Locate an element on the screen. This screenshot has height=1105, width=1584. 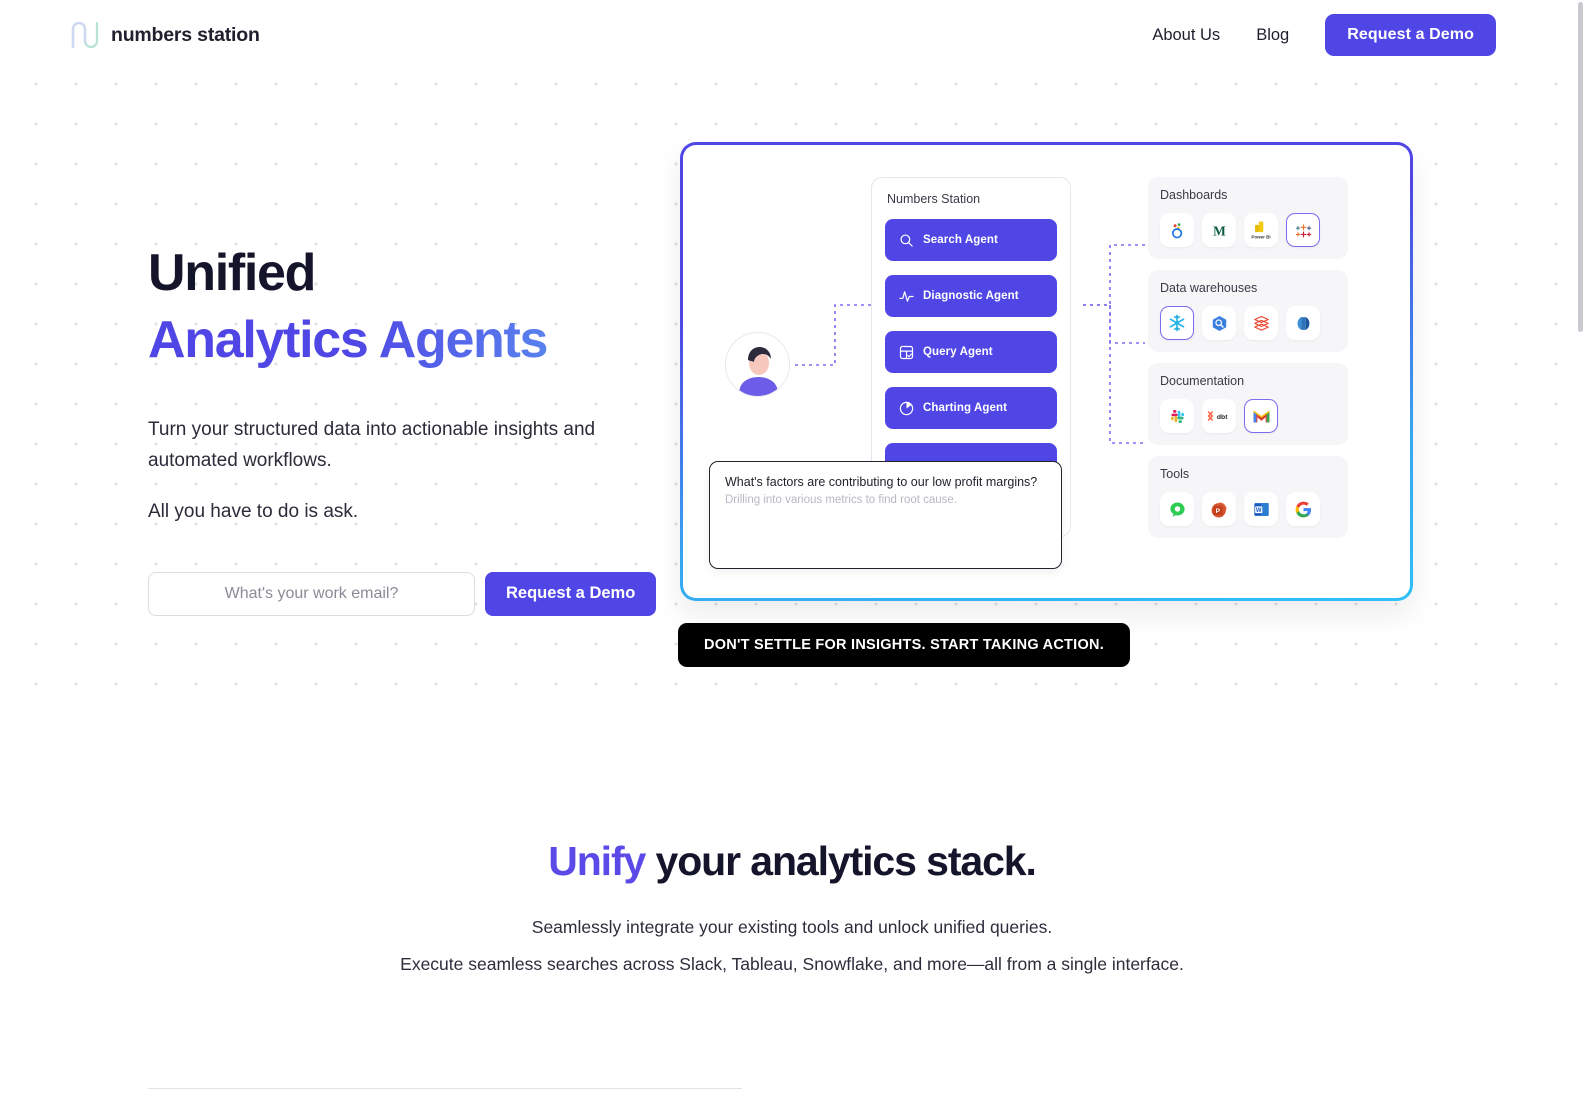
group-title: Documentation is located at coordinates (1202, 381).